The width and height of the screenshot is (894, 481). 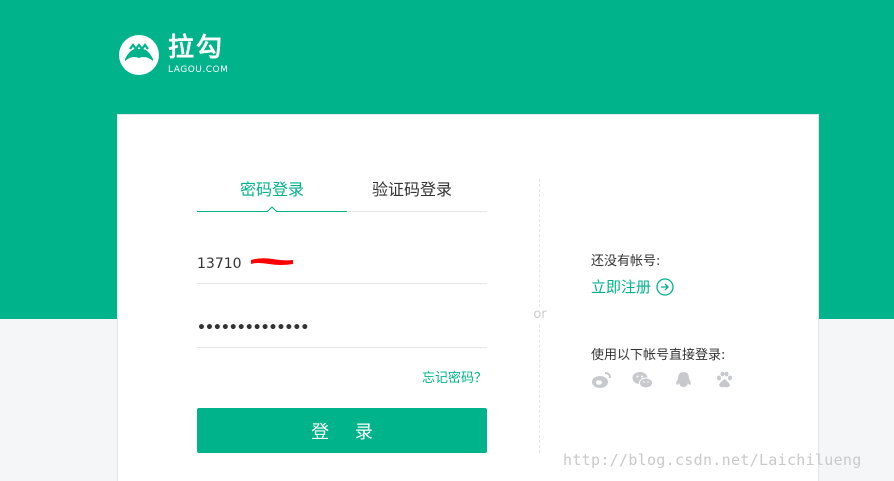 What do you see at coordinates (665, 286) in the screenshot?
I see `arrow-circle-right-icon` at bounding box center [665, 286].